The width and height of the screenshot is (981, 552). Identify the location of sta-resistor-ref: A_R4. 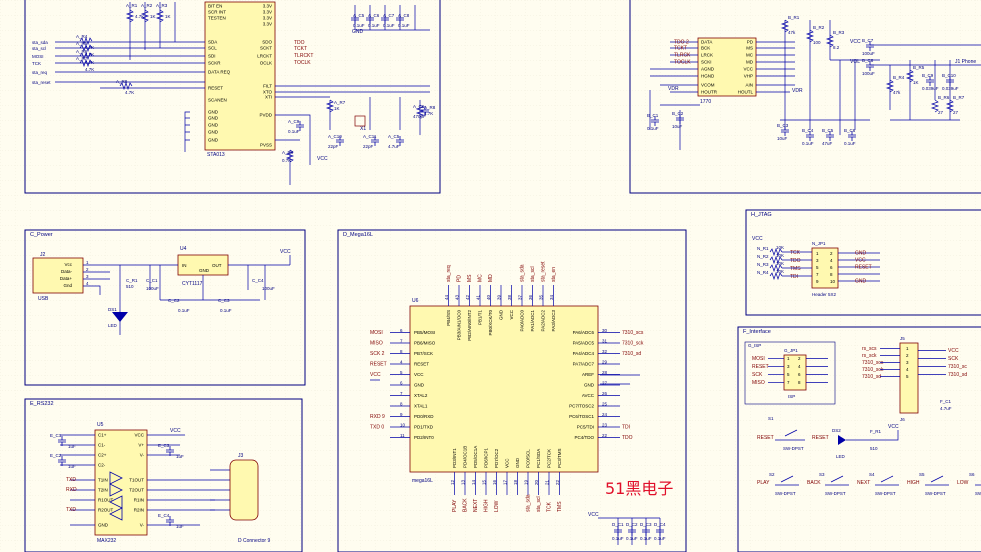
(82, 36).